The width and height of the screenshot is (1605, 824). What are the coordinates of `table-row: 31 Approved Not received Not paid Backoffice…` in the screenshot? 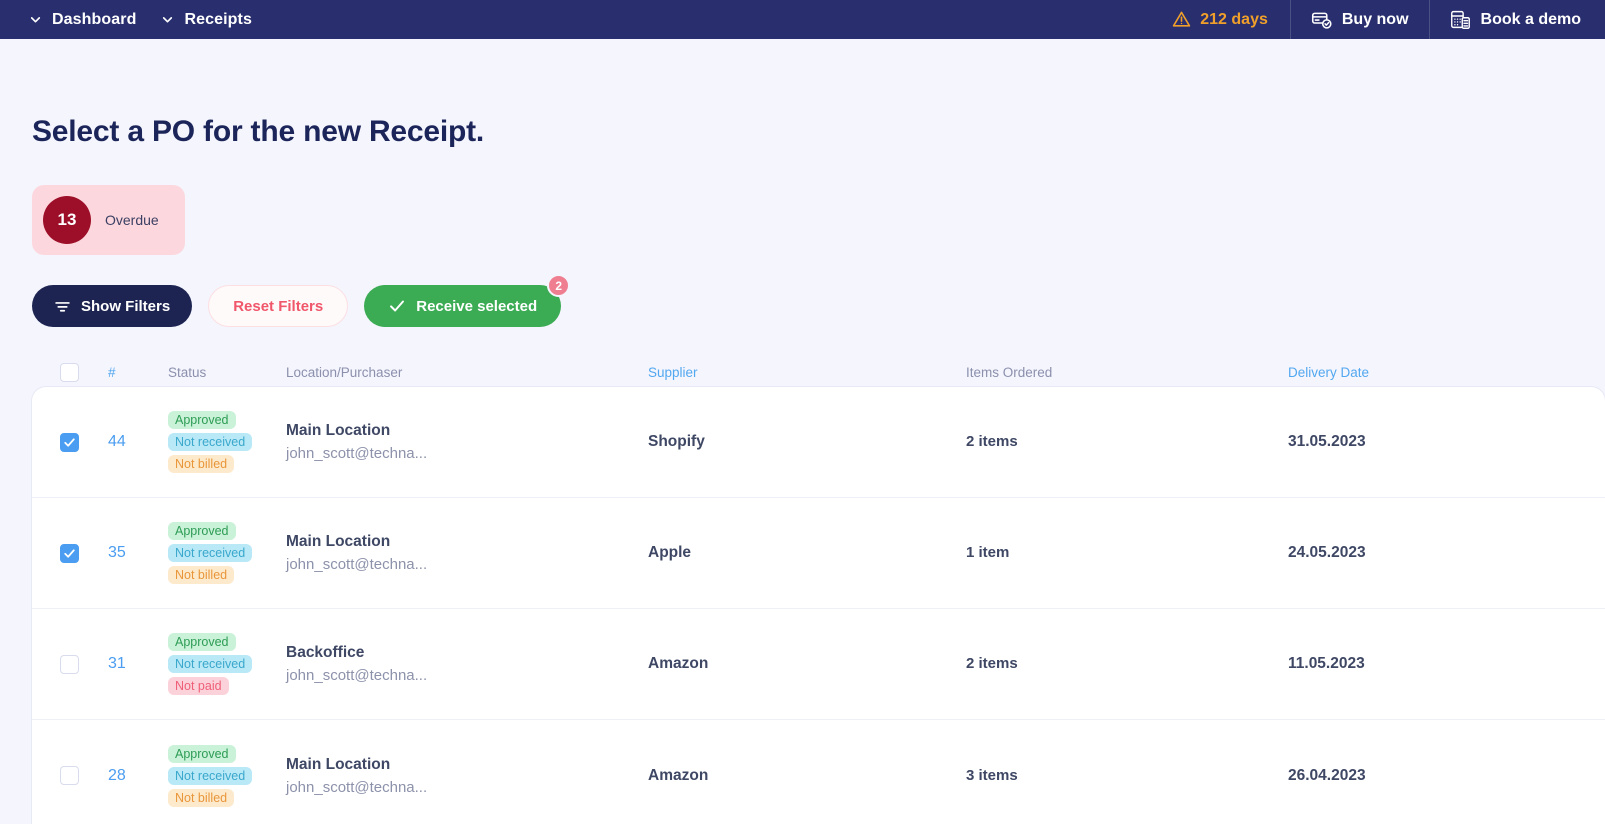 It's located at (818, 664).